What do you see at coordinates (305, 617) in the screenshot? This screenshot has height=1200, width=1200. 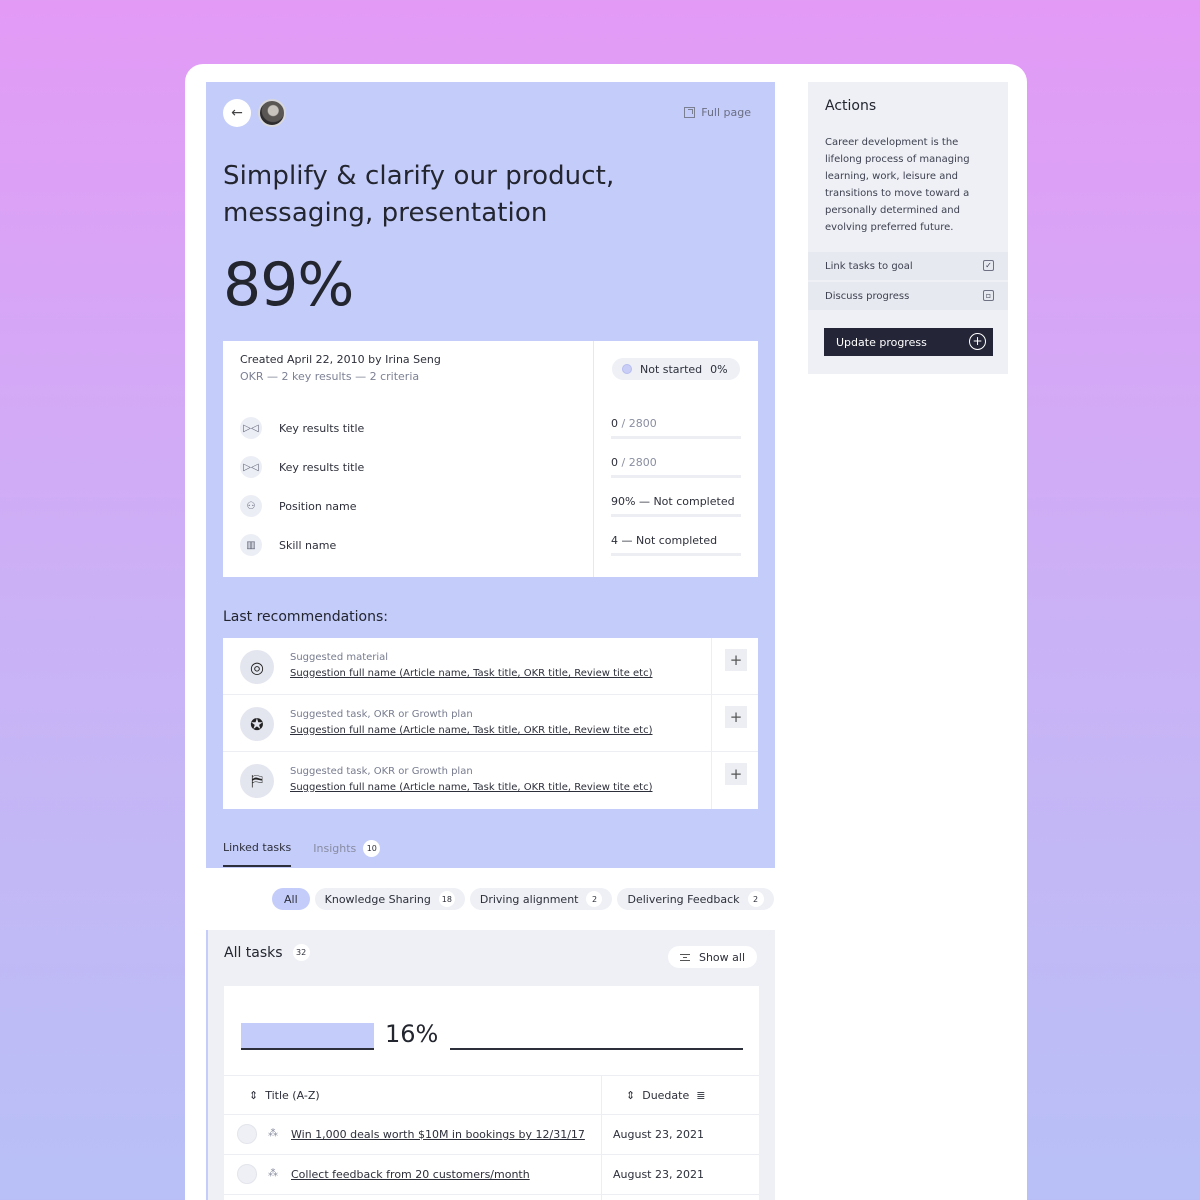 I see `recommendations-heading: Last recommendations:` at bounding box center [305, 617].